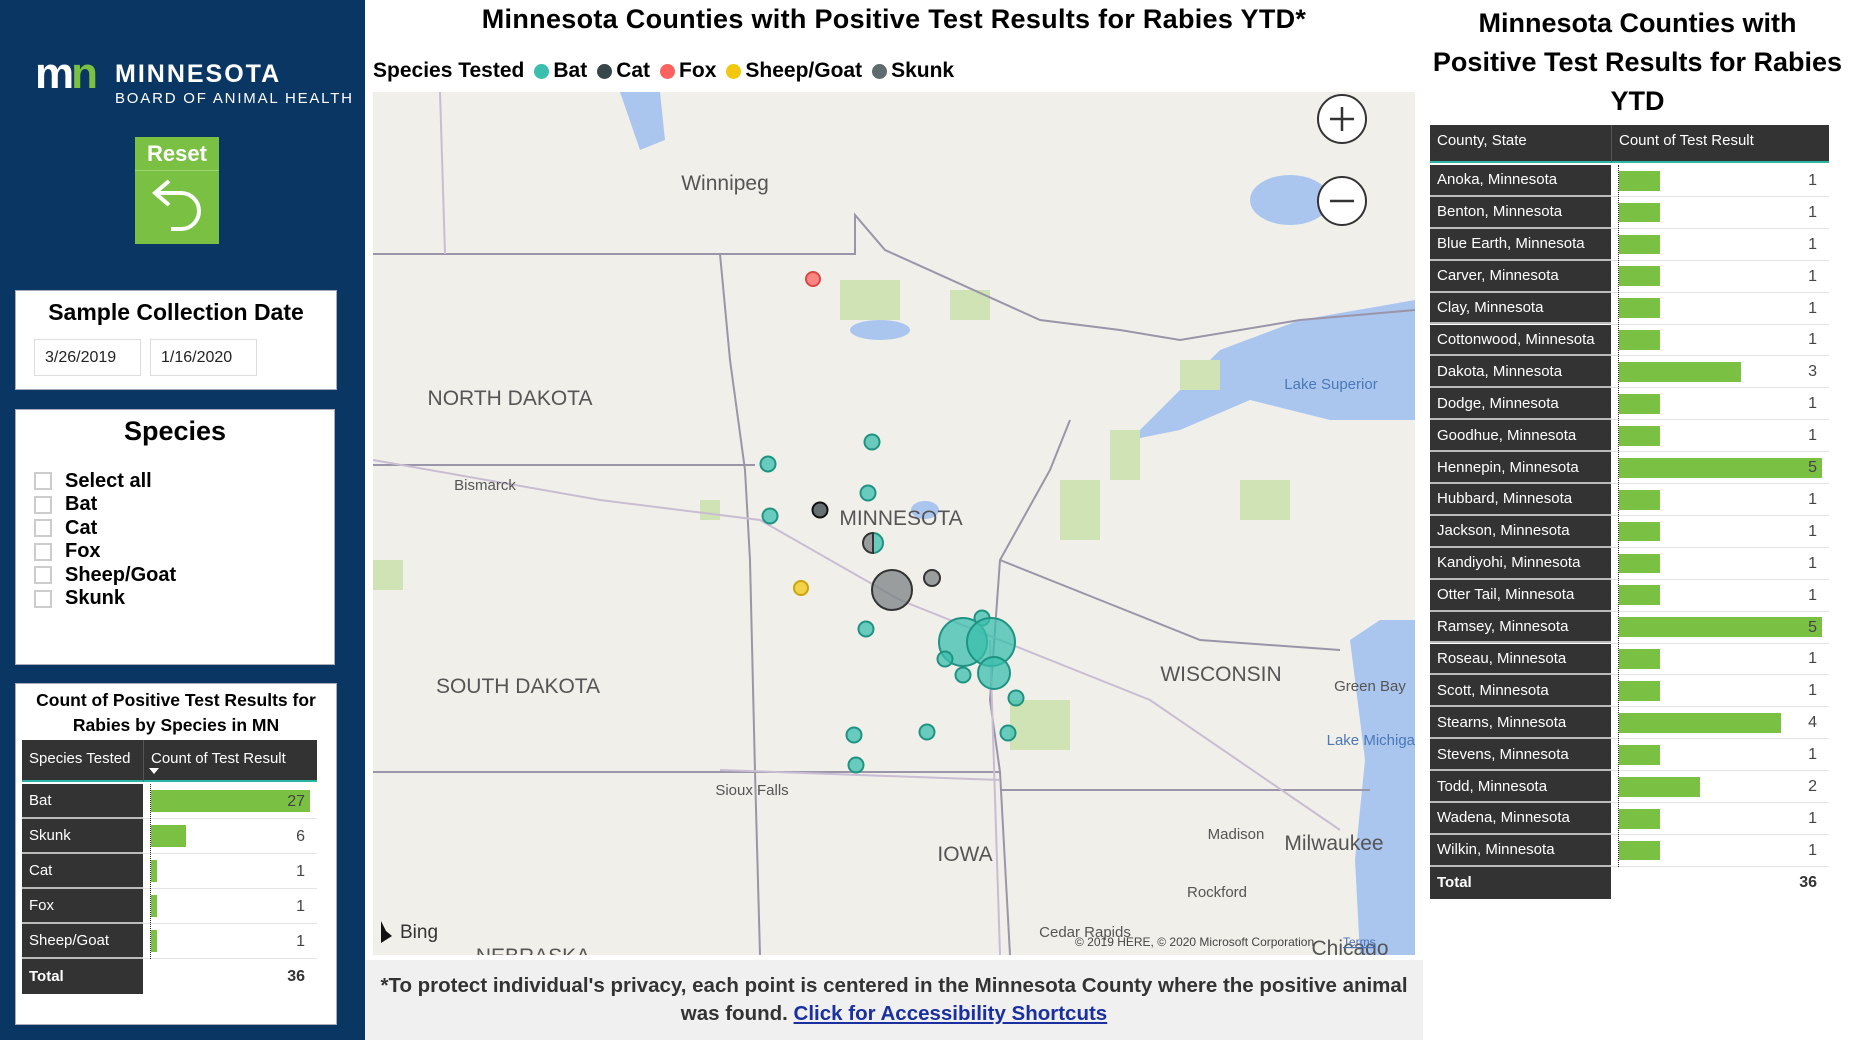 The width and height of the screenshot is (1855, 1040). What do you see at coordinates (1520, 181) in the screenshot?
I see `table-row-label: Anoka, Minnesota` at bounding box center [1520, 181].